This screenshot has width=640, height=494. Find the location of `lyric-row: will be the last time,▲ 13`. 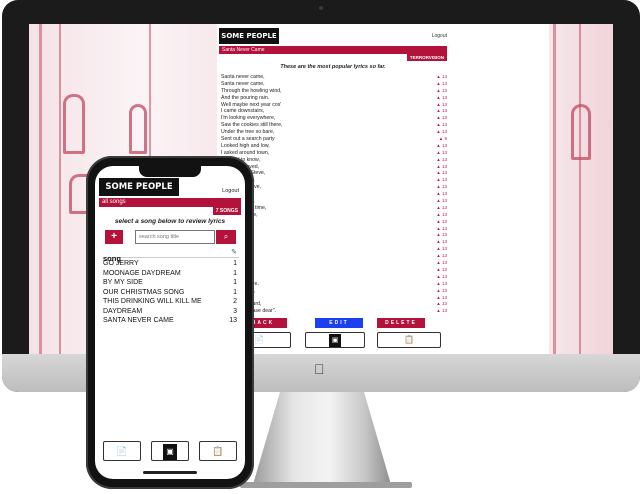

lyric-row: will be the last time,▲ 13 is located at coordinates (334, 208).